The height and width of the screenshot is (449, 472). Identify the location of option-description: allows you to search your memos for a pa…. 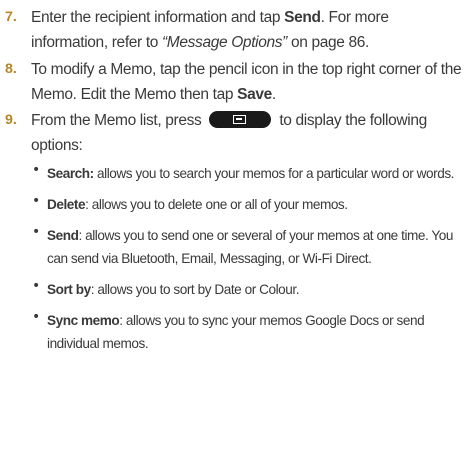
(274, 173).